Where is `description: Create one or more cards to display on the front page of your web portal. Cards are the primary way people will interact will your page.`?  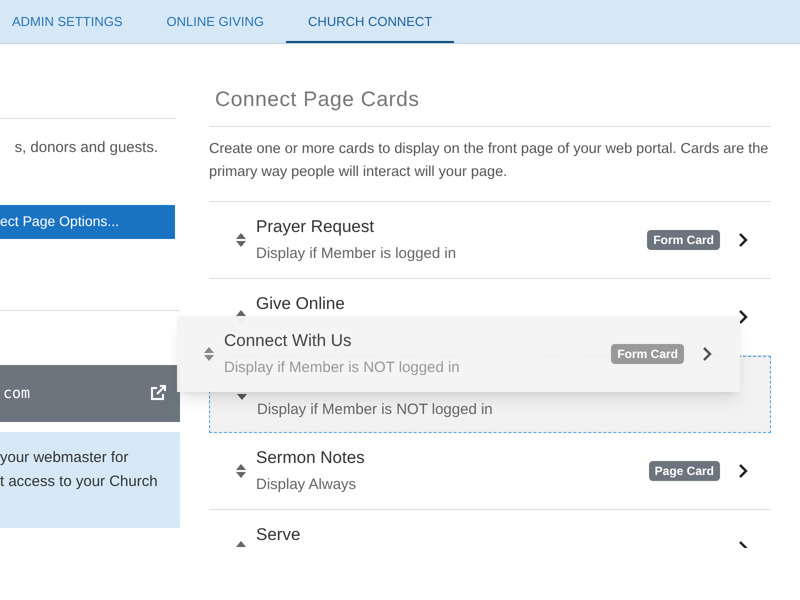
description: Create one or more cards to display on the front page of your web portal. Cards are the primary way people will interact will your page. is located at coordinates (489, 161).